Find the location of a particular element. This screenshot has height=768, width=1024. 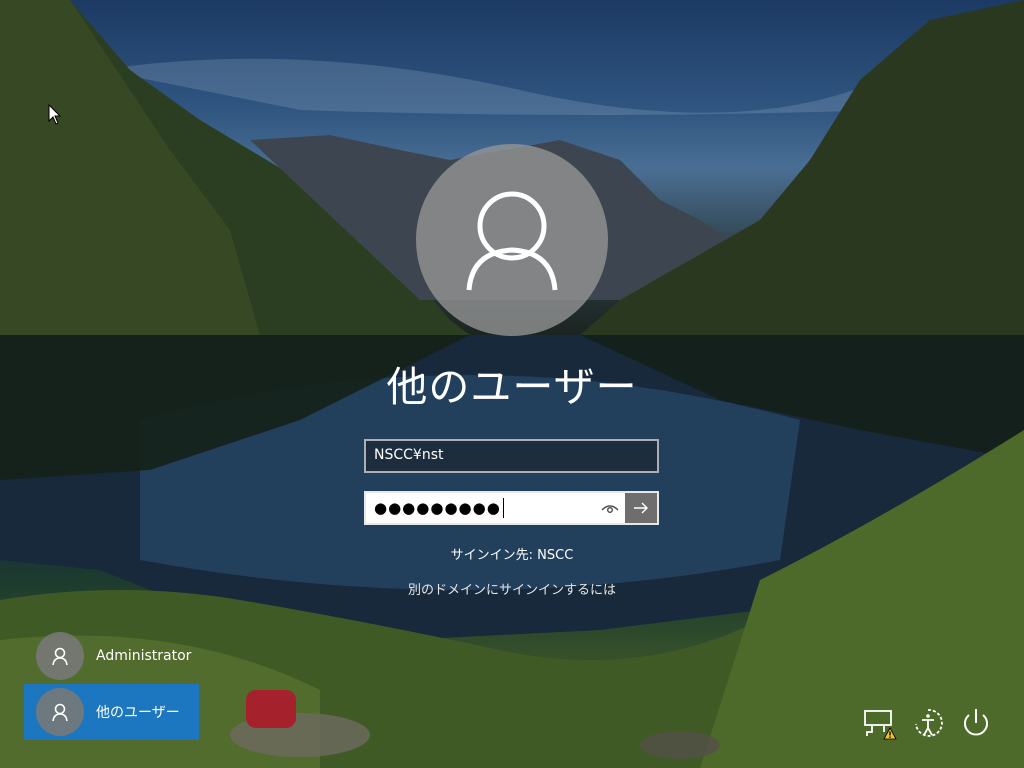

reveal-password-button is located at coordinates (610, 508).